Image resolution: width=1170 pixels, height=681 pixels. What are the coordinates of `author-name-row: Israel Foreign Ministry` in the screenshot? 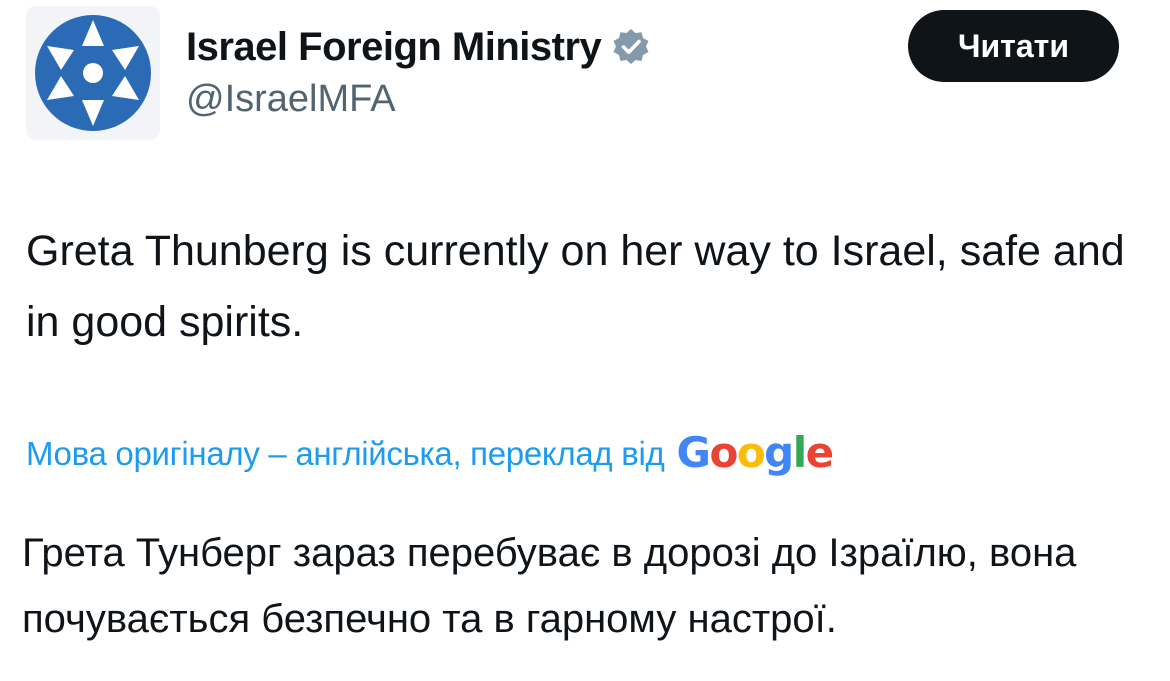 It's located at (418, 47).